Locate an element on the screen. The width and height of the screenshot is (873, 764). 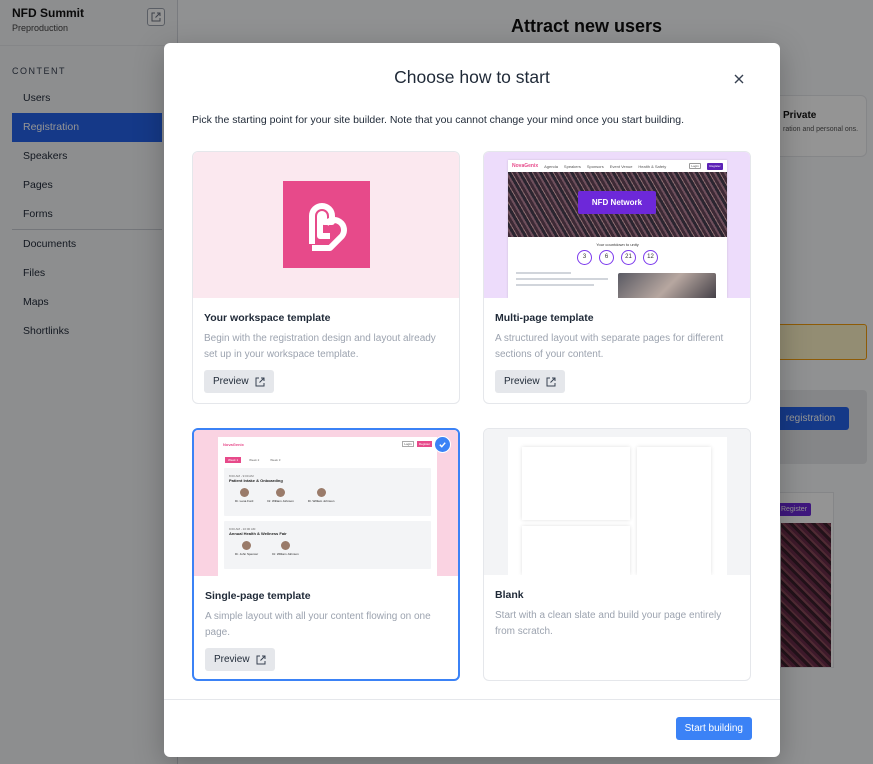
countdown-circle: 21 is located at coordinates (628, 257).